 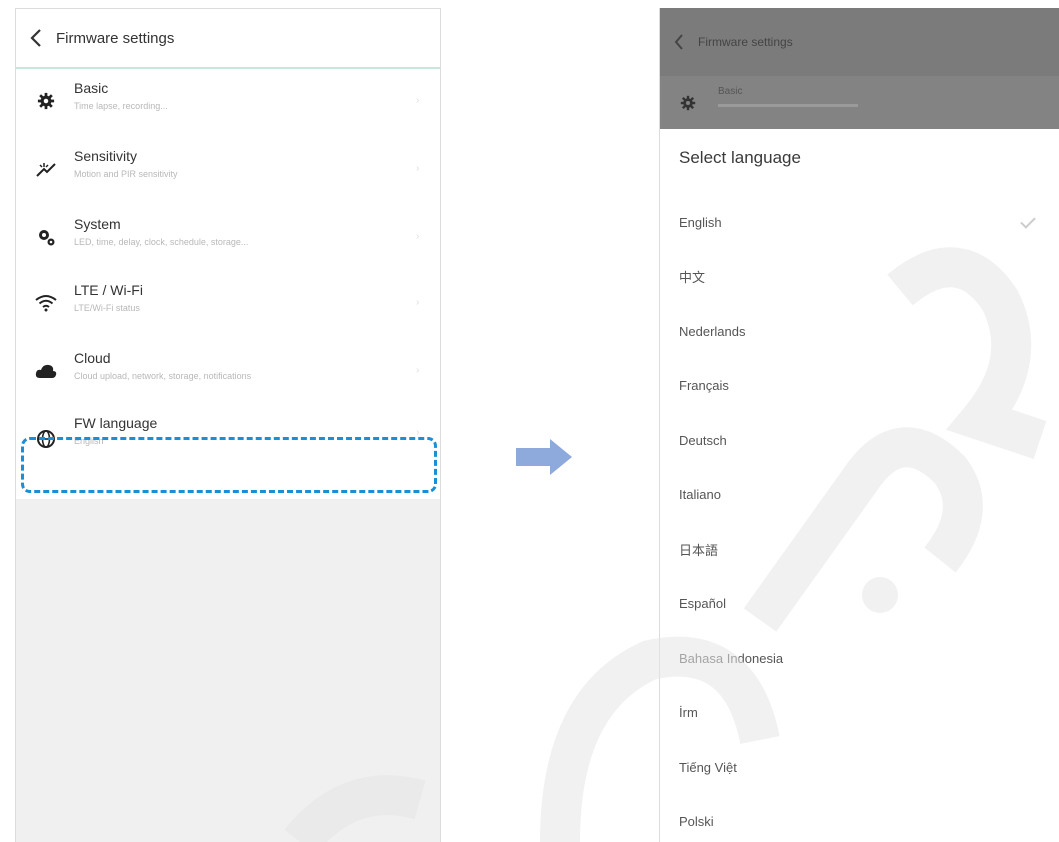 I want to click on language-label: Nederlands, so click(x=712, y=331).